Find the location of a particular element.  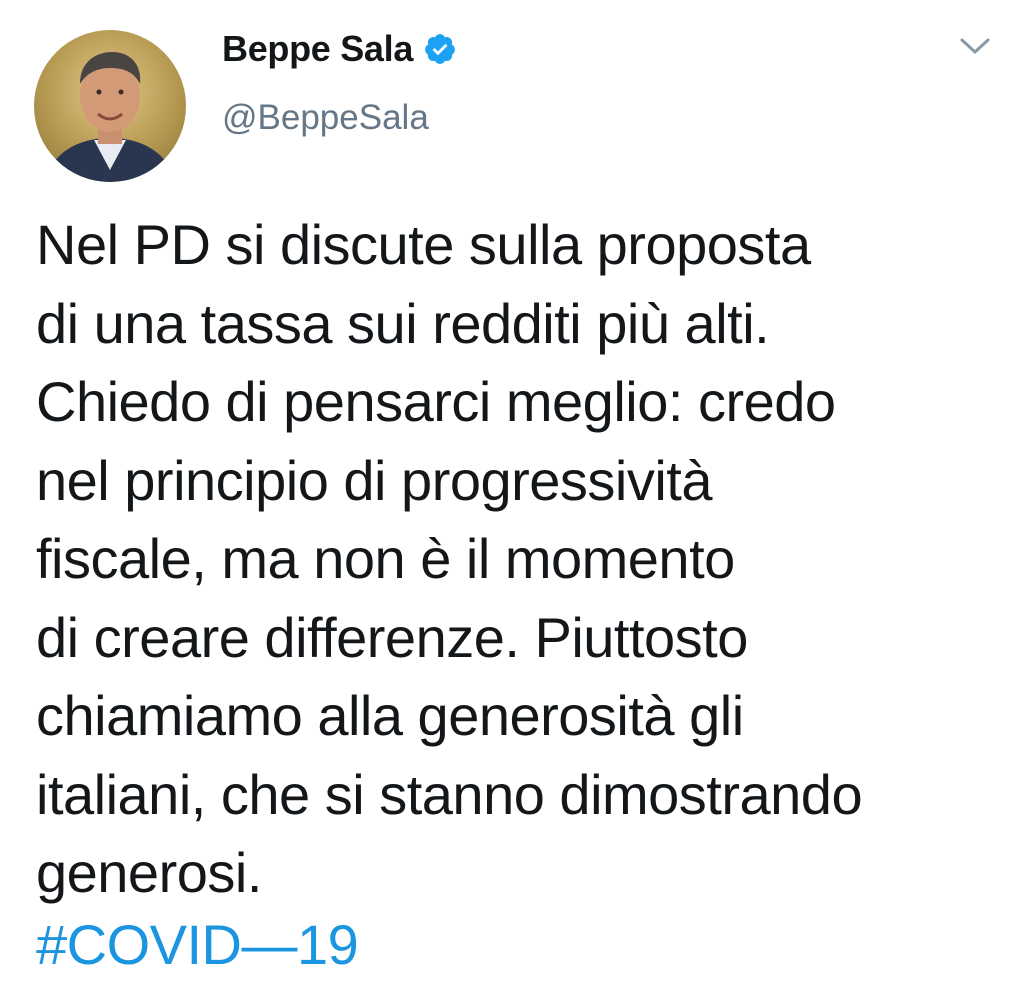

tweet-text-line: Chiedo di pensarci meglio: credo is located at coordinates (436, 401).